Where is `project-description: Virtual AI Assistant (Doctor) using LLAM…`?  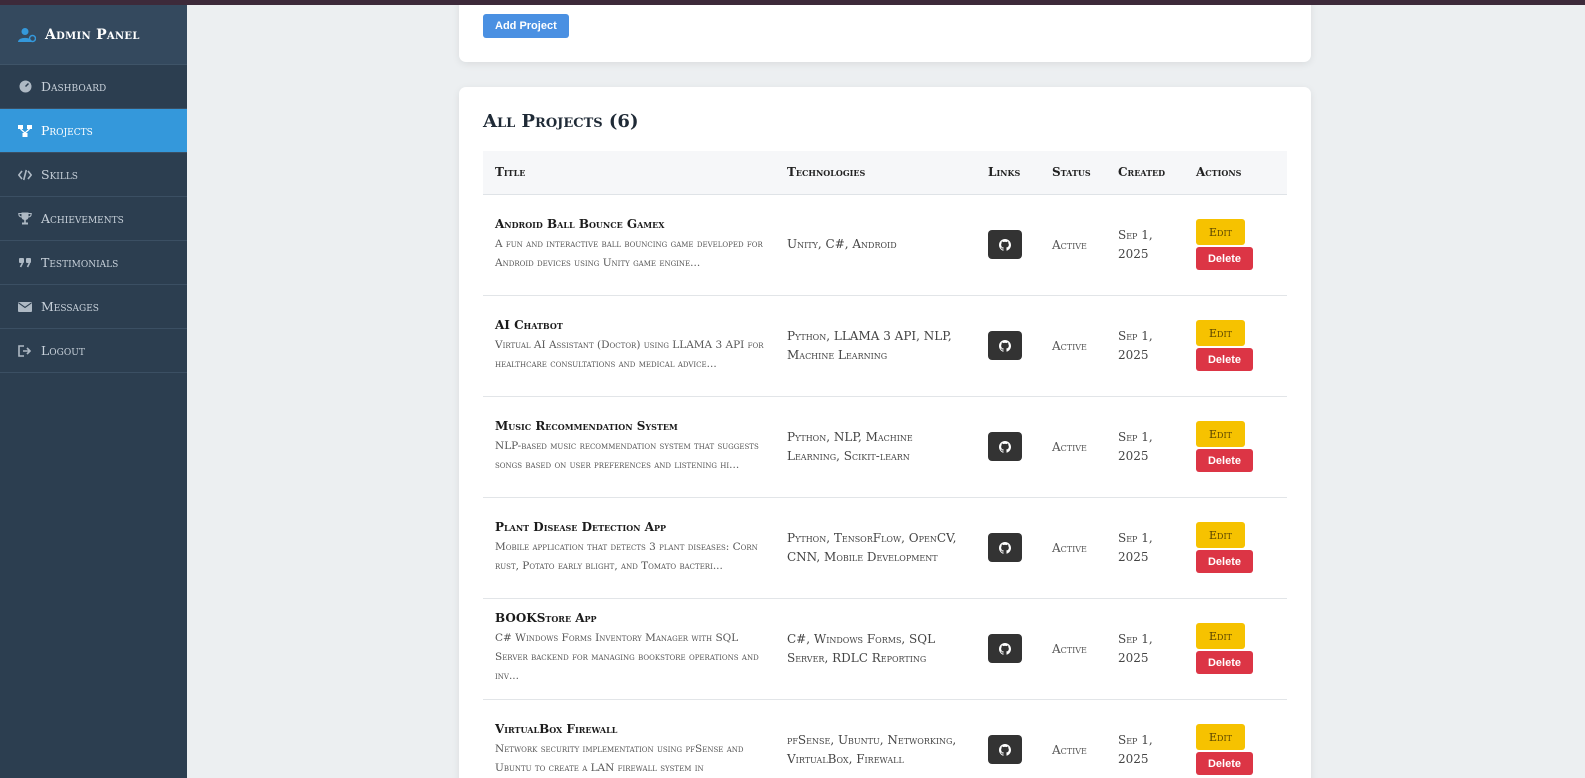 project-description: Virtual AI Assistant (Doctor) using LLAM… is located at coordinates (629, 354).